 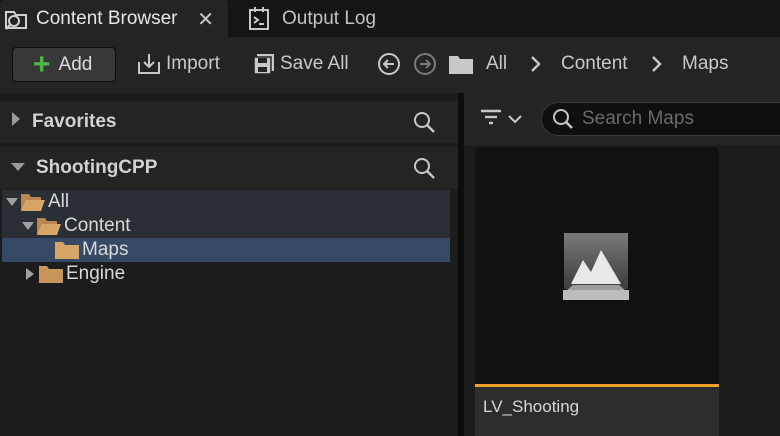 What do you see at coordinates (425, 64) in the screenshot?
I see `forward-icon` at bounding box center [425, 64].